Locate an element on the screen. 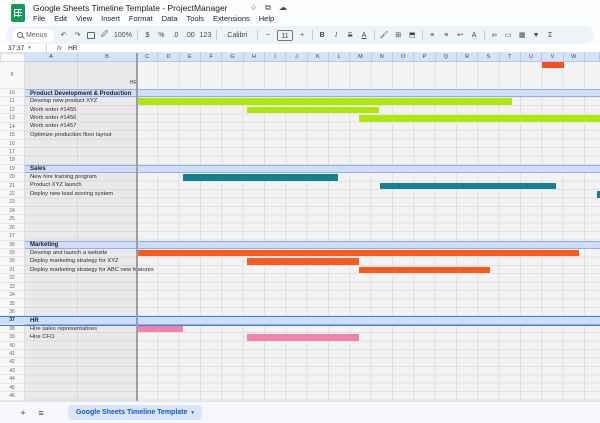  column-header-I: I is located at coordinates (275, 57).